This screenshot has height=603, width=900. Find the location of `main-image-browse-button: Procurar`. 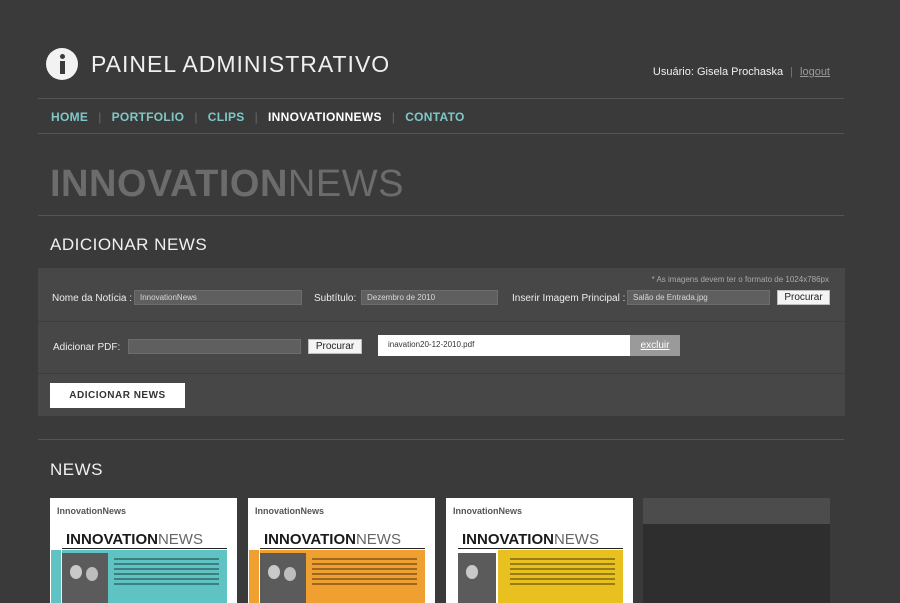

main-image-browse-button: Procurar is located at coordinates (803, 297).